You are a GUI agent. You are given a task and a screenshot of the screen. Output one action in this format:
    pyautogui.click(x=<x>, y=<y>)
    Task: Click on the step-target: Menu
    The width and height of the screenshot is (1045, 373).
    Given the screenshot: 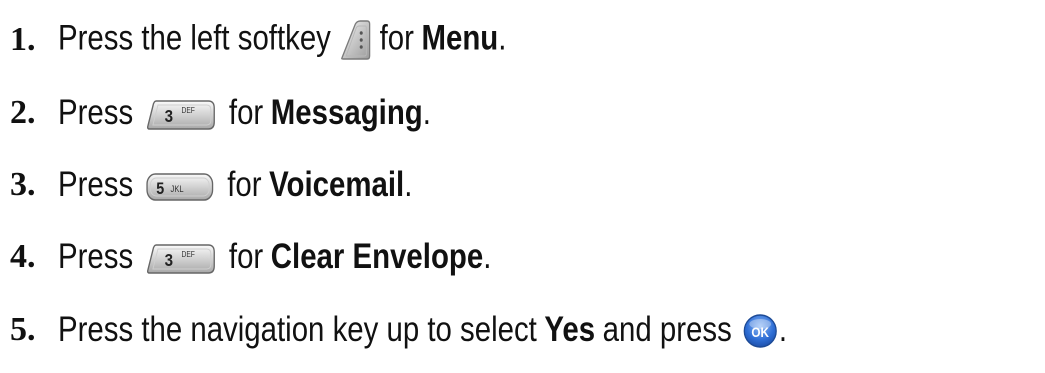 What is the action you would take?
    pyautogui.click(x=460, y=38)
    